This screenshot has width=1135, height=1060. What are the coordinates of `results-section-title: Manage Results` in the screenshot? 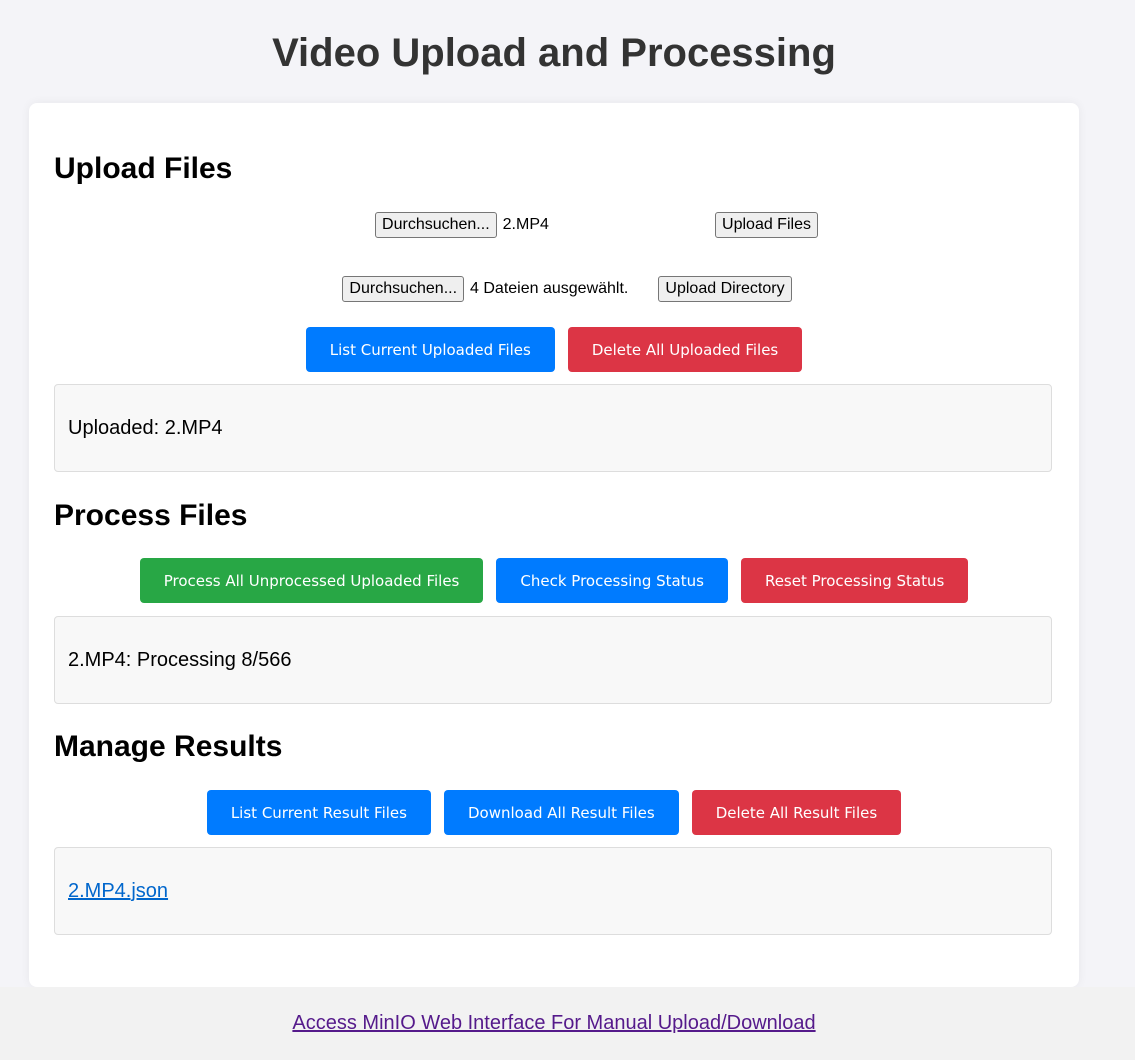 It's located at (168, 746).